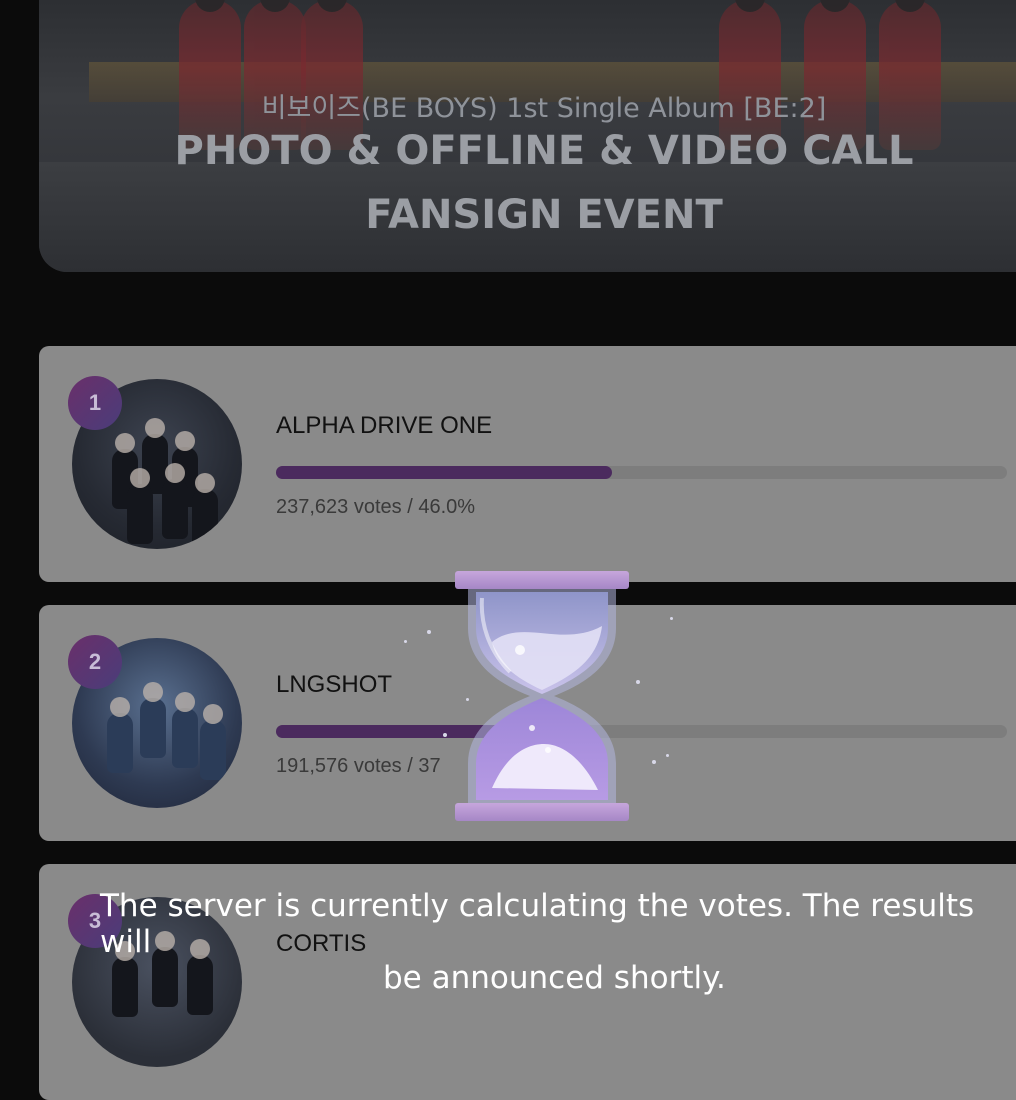  Describe the element at coordinates (542, 696) in the screenshot. I see `hourglass-icon` at that location.